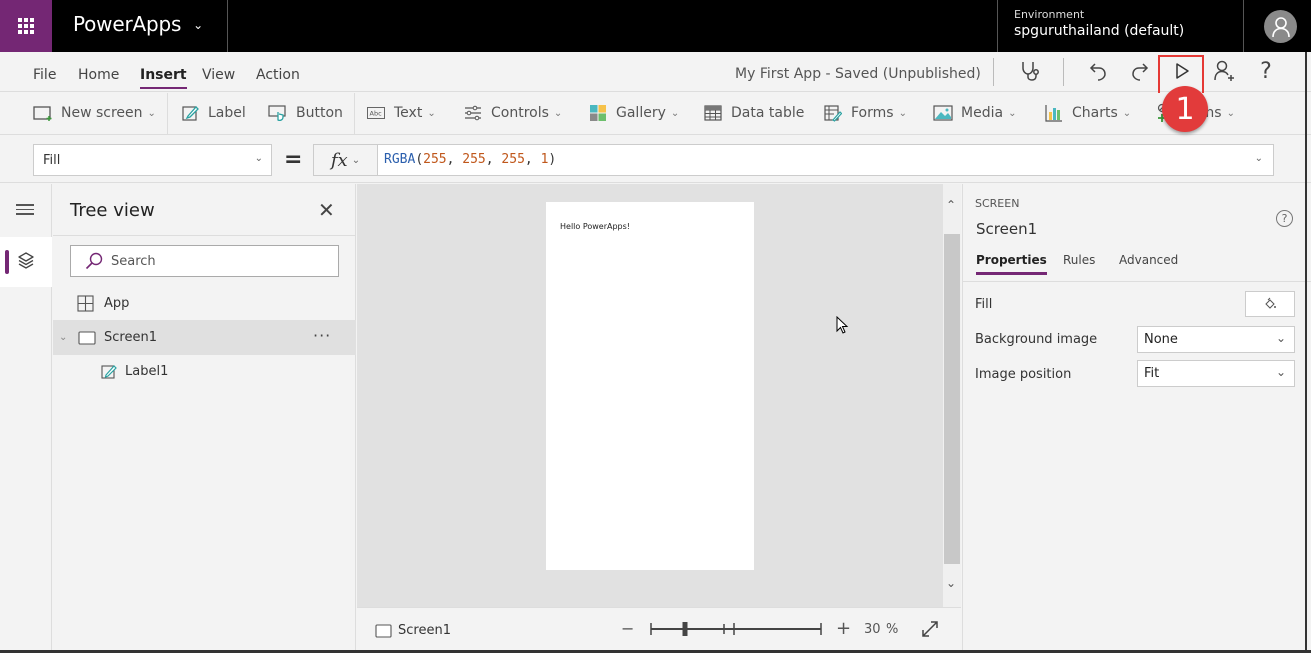  What do you see at coordinates (305, 113) in the screenshot?
I see `insert-button-button: Button` at bounding box center [305, 113].